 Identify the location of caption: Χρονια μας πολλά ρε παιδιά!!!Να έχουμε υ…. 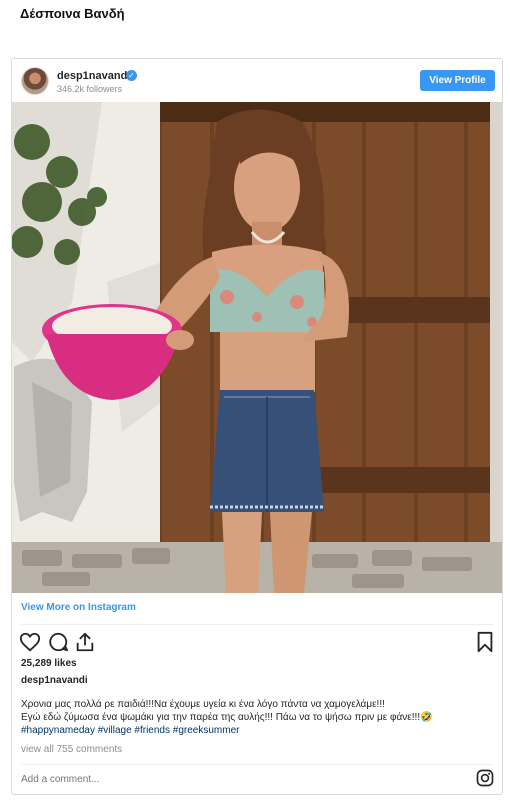
(256, 717).